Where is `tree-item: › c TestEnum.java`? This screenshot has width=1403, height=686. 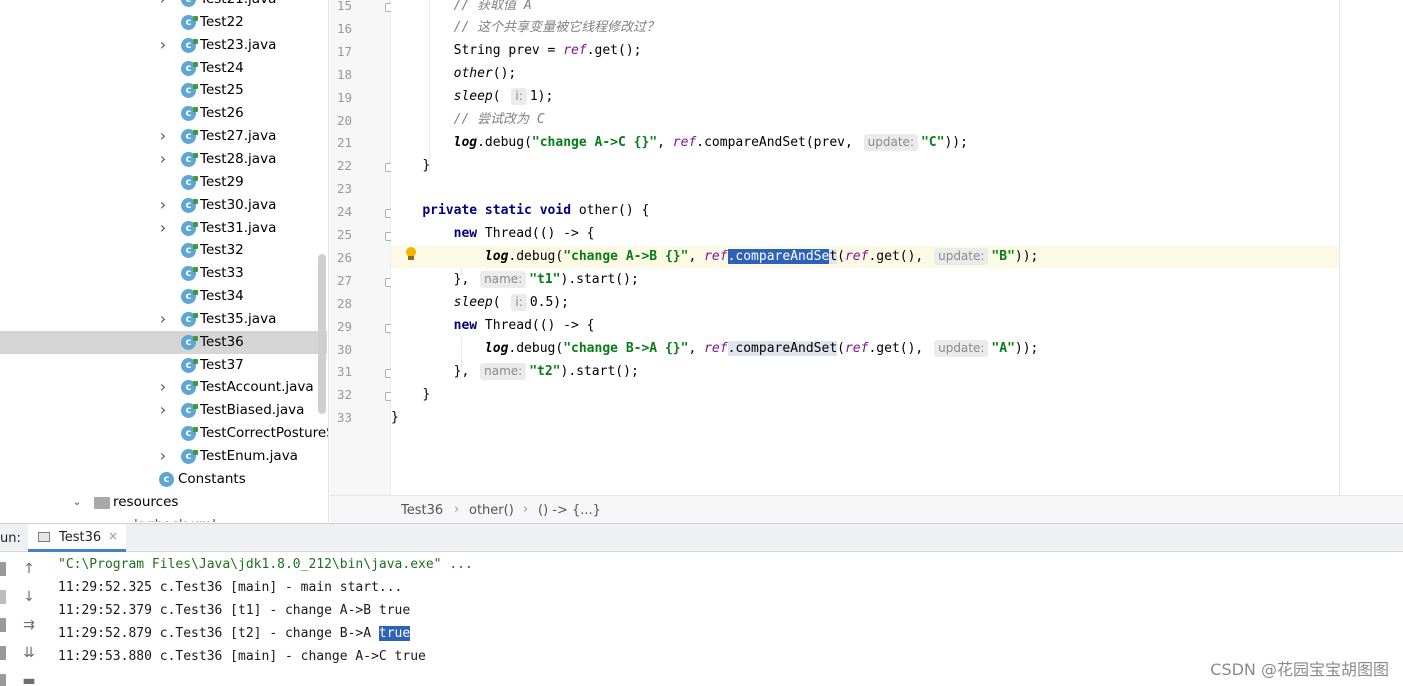 tree-item: › c TestEnum.java is located at coordinates (164, 456).